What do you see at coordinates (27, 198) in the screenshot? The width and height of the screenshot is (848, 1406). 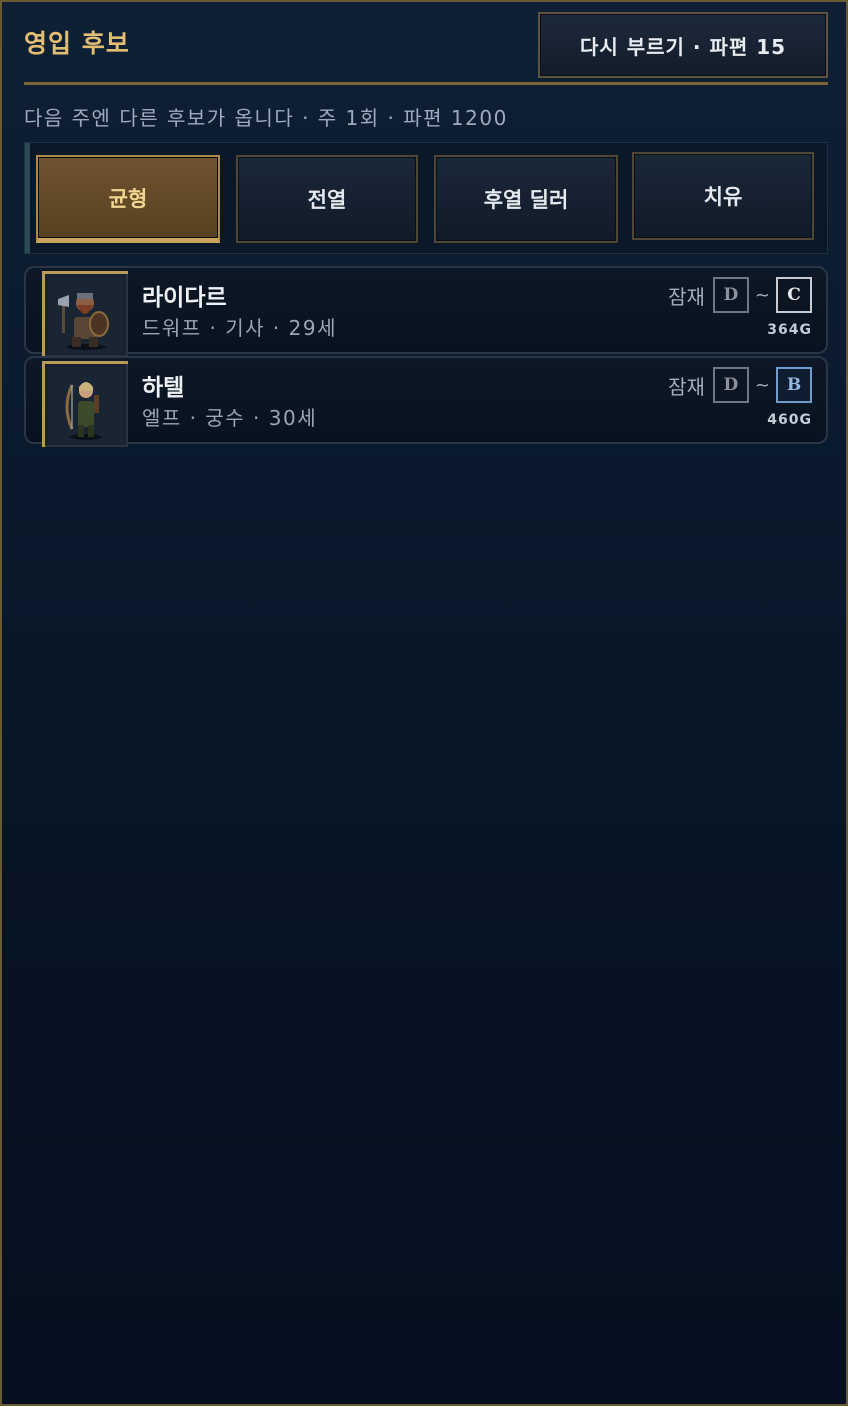 I see `filter-bar-accent` at bounding box center [27, 198].